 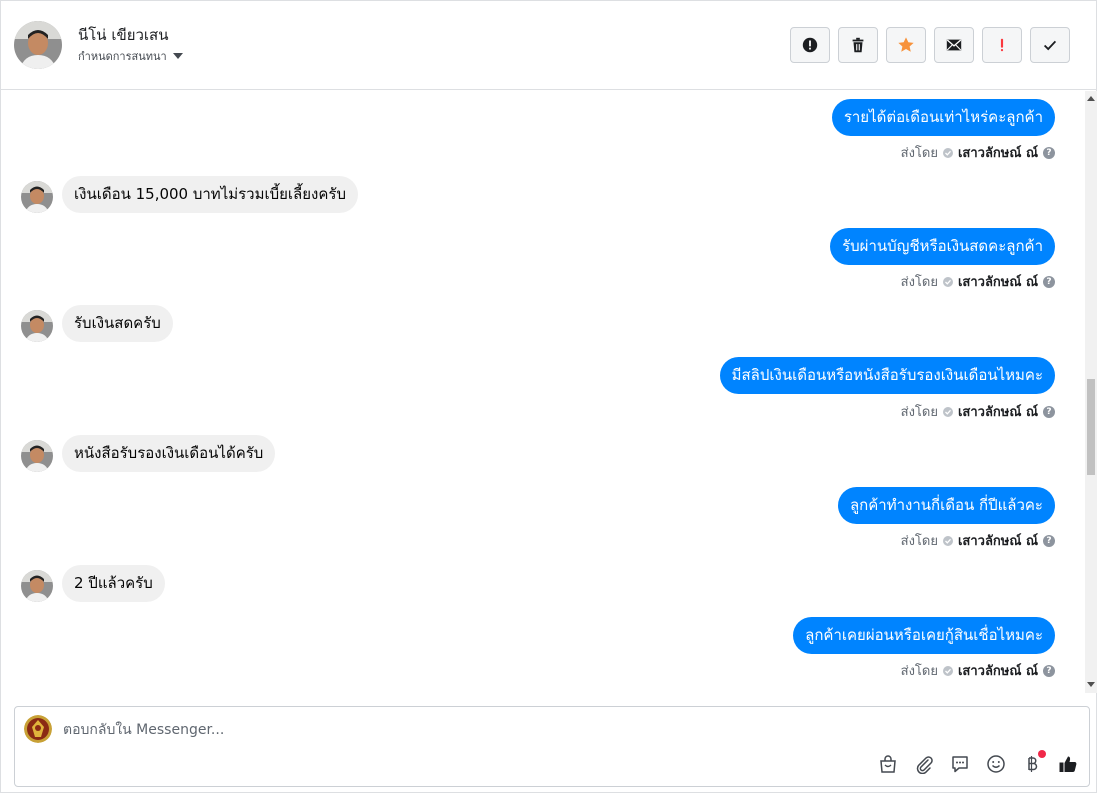 I want to click on exclamation-icon, so click(x=1002, y=45).